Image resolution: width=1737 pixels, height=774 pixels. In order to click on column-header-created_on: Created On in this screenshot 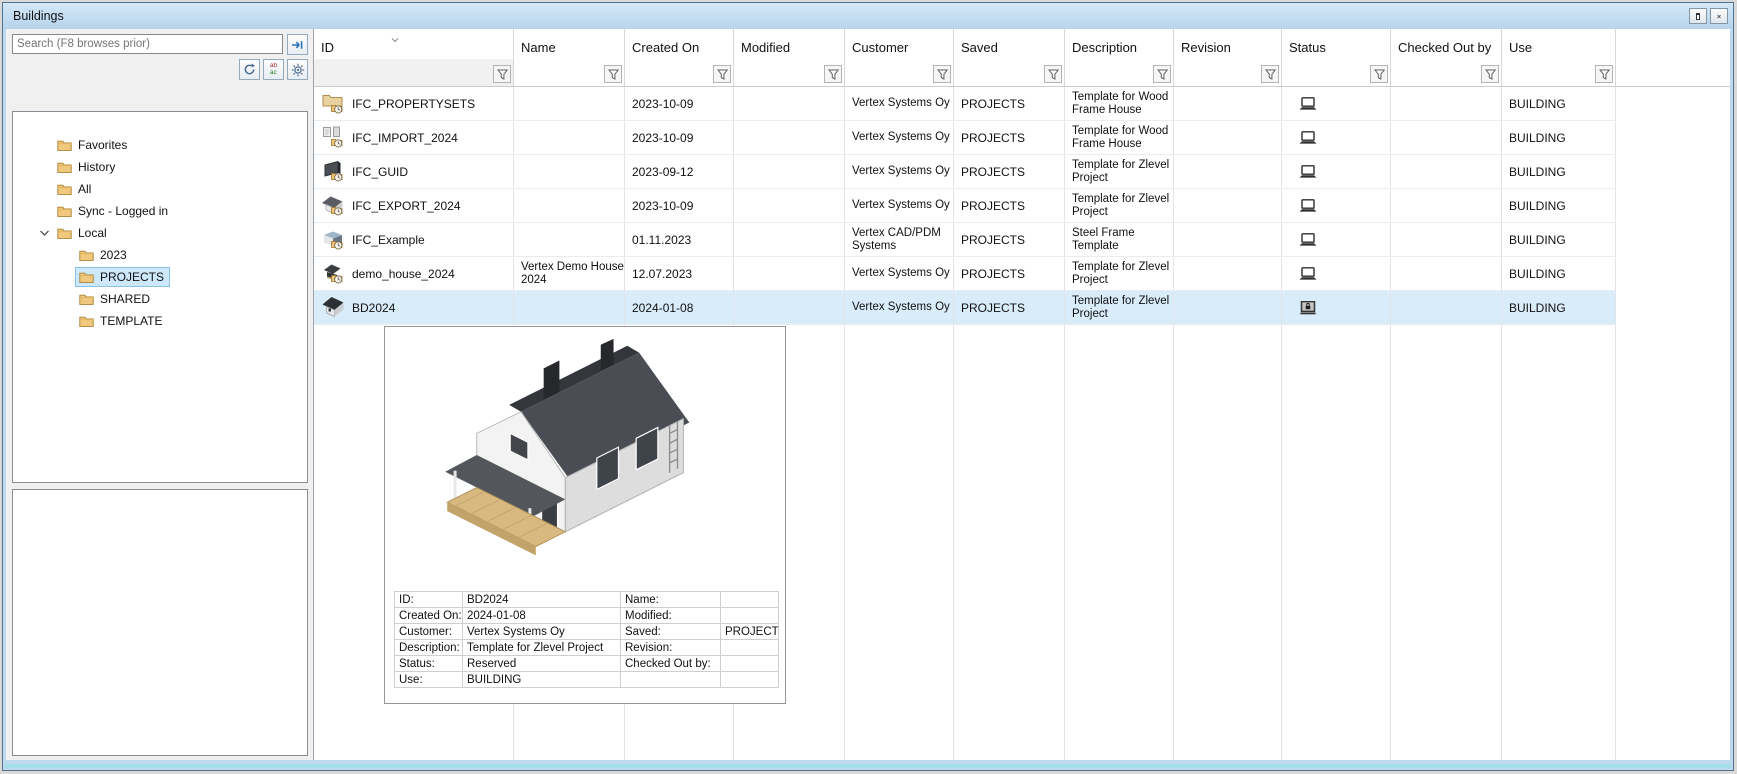, I will do `click(679, 44)`.